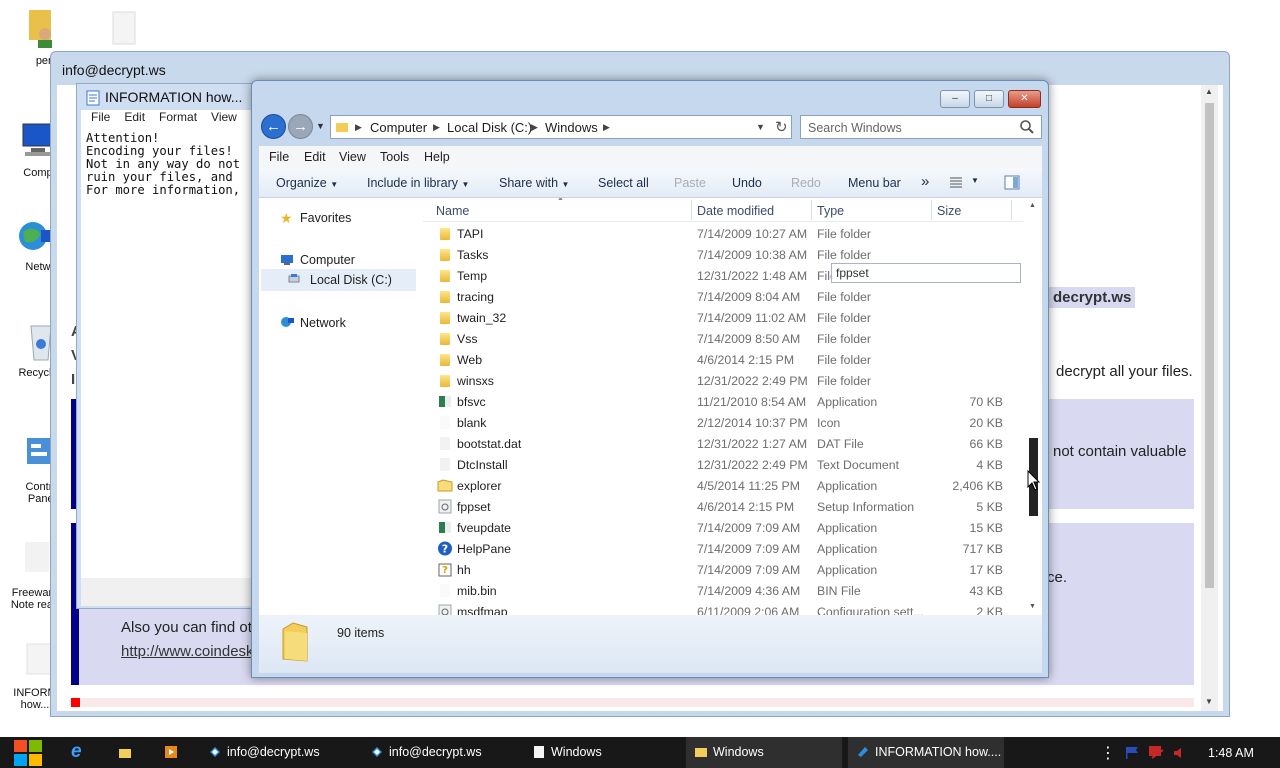 Image resolution: width=1280 pixels, height=768 pixels. I want to click on more-commands-button: », so click(925, 181).